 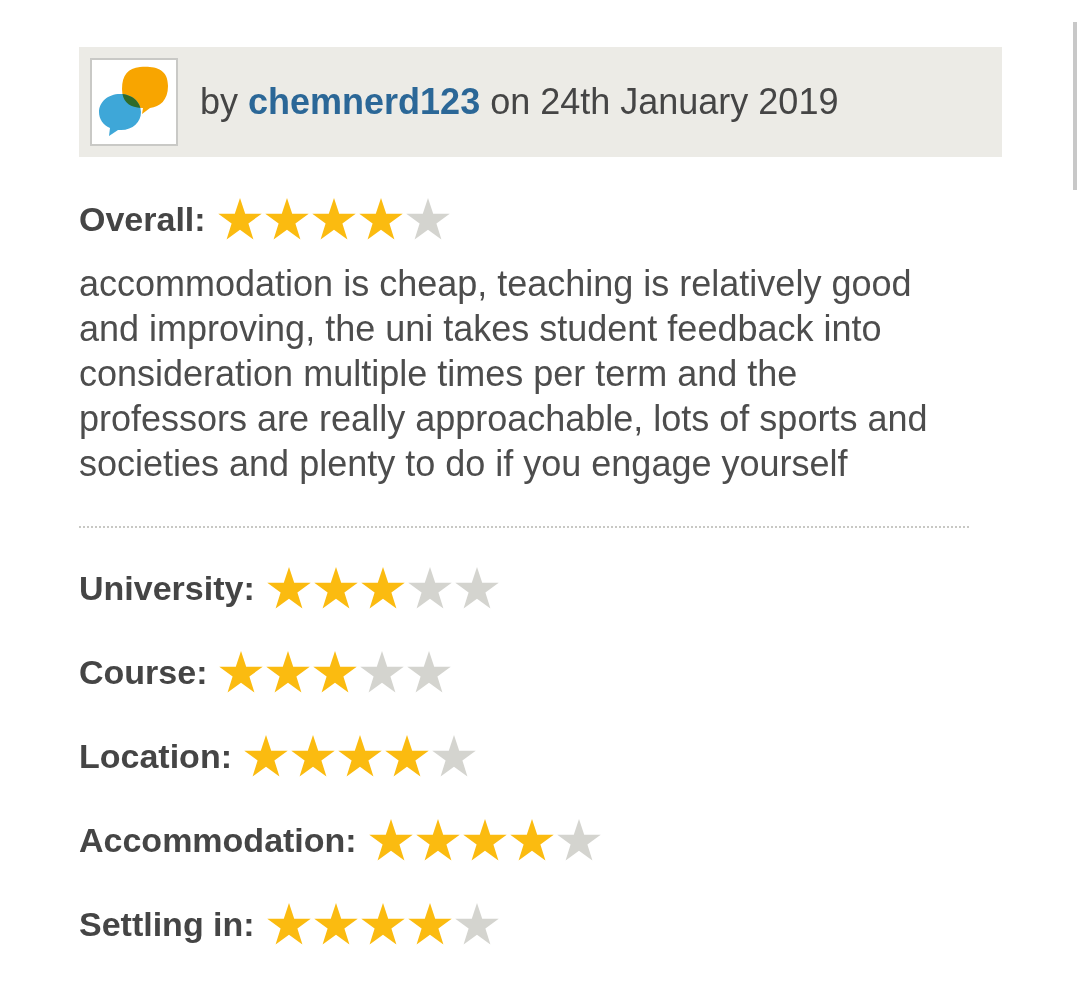 I want to click on rating-label: Overall:, so click(x=142, y=219).